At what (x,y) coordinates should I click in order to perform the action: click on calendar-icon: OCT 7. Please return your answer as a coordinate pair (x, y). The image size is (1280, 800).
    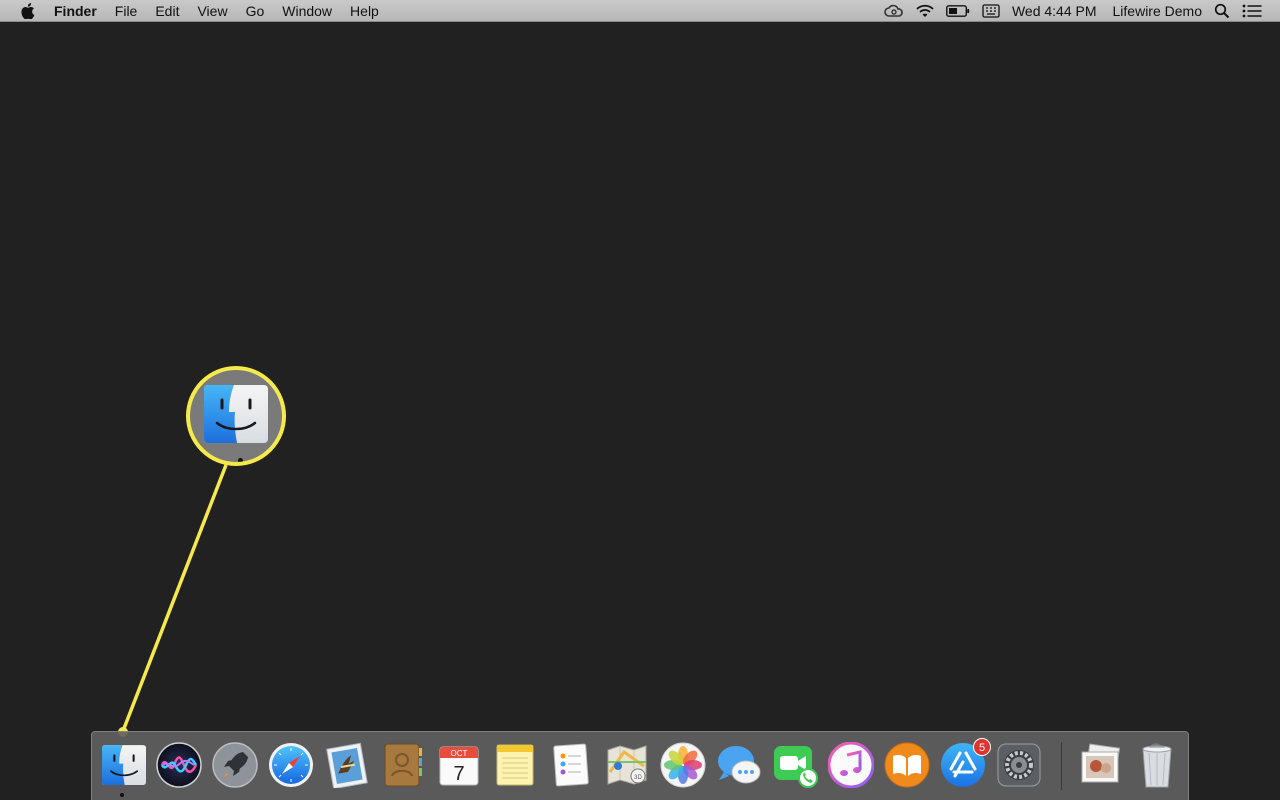
    Looking at the image, I should click on (459, 766).